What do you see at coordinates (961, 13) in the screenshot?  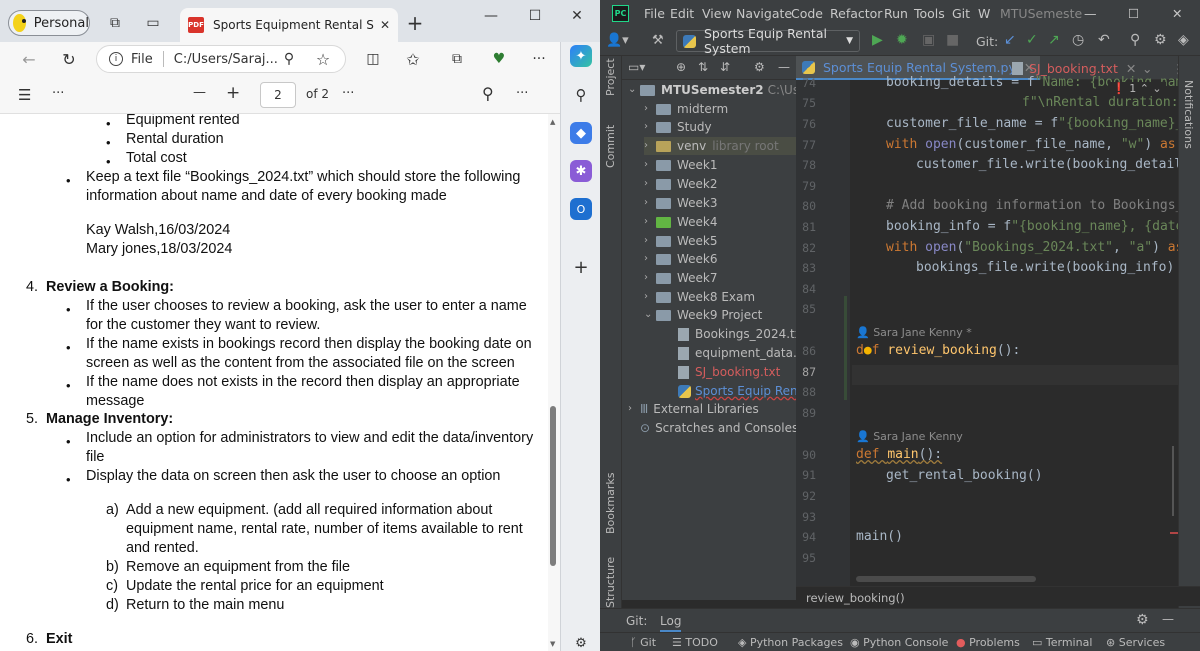 I see `menu-git: Git` at bounding box center [961, 13].